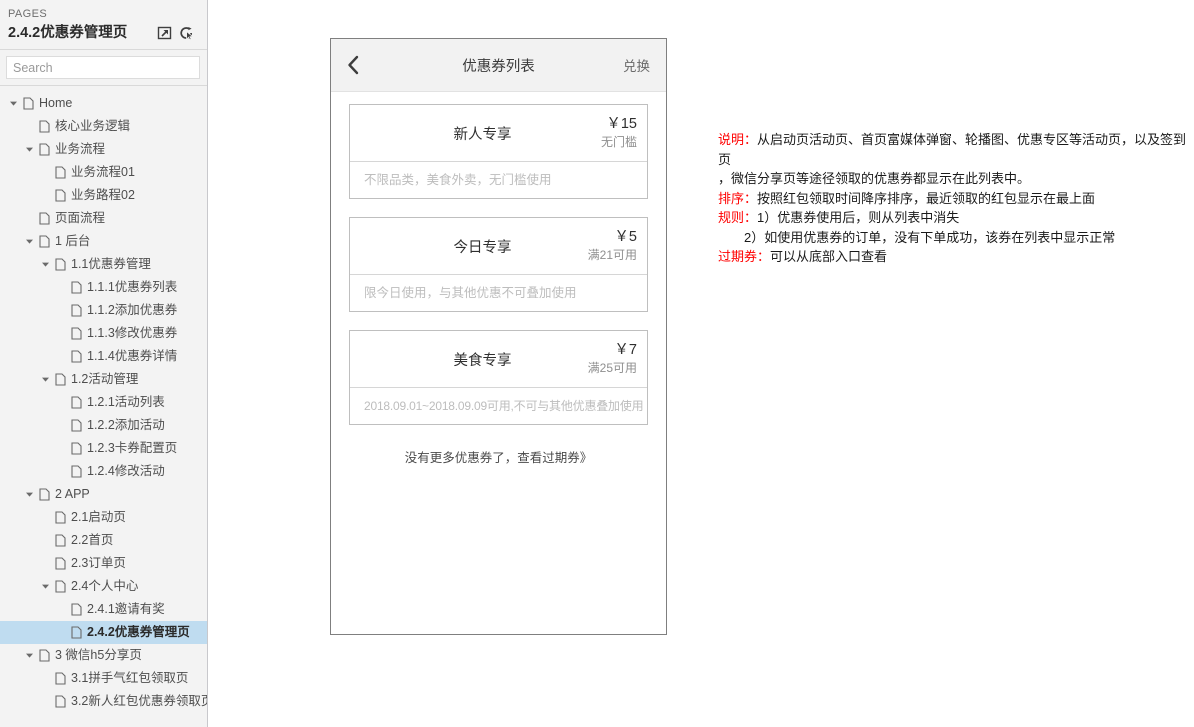 The image size is (1194, 727). I want to click on coupon-header: 新人专享 ￥15 无门槛, so click(498, 133).